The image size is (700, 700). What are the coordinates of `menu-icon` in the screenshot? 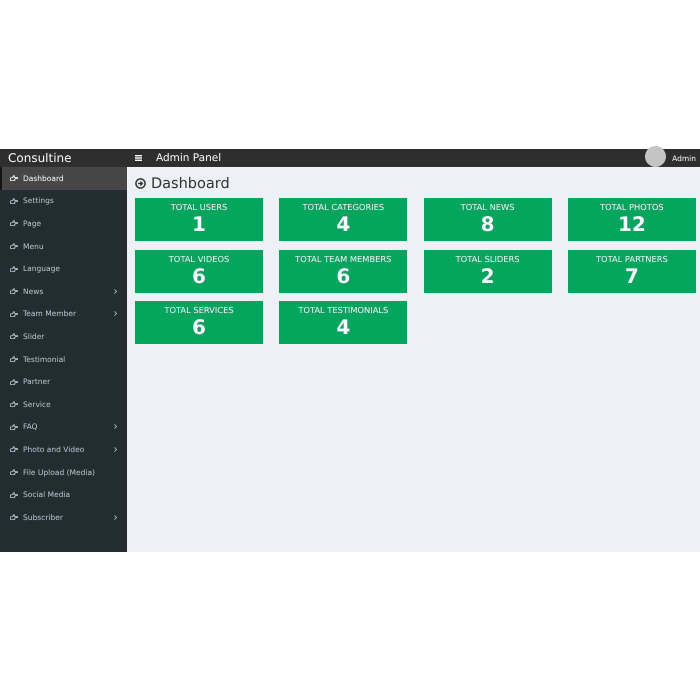 It's located at (138, 158).